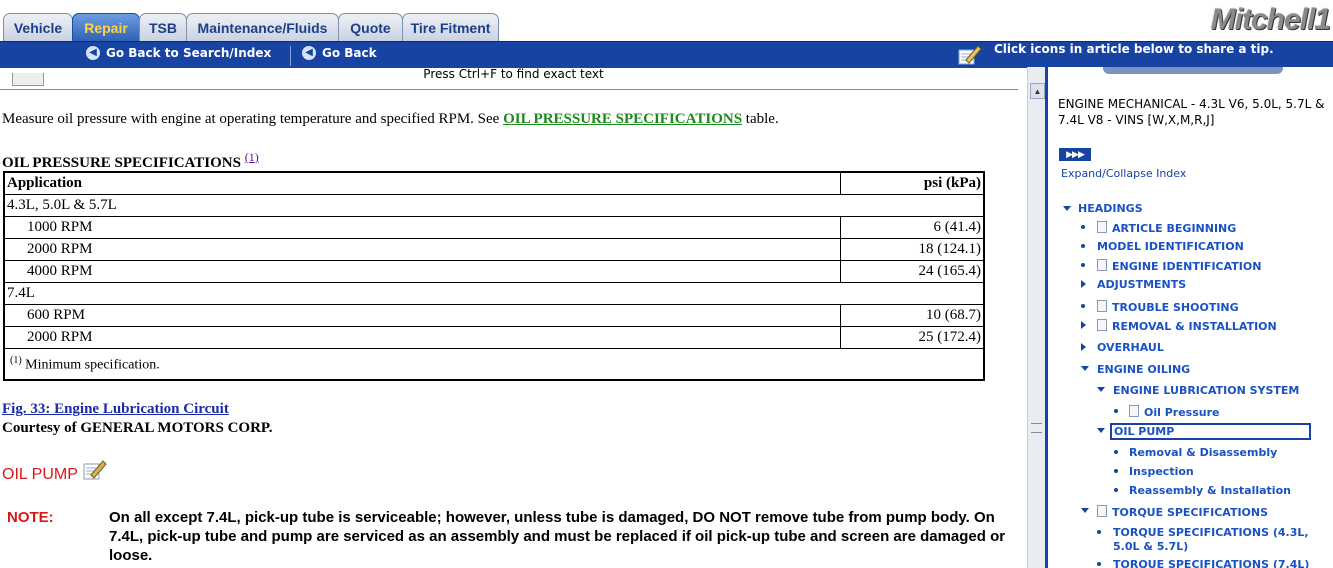  I want to click on logo-text: Mitchell1, so click(1270, 19).